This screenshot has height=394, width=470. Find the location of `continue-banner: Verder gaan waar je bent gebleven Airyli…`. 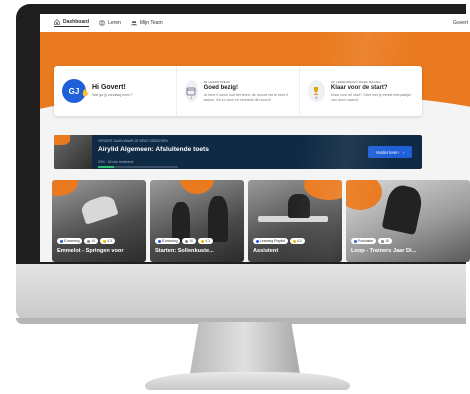

continue-banner: Verder gaan waar je bent gebleven Airyli… is located at coordinates (238, 152).